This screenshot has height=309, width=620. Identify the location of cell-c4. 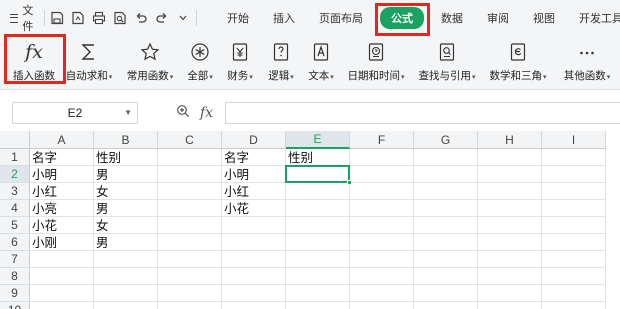
(190, 208).